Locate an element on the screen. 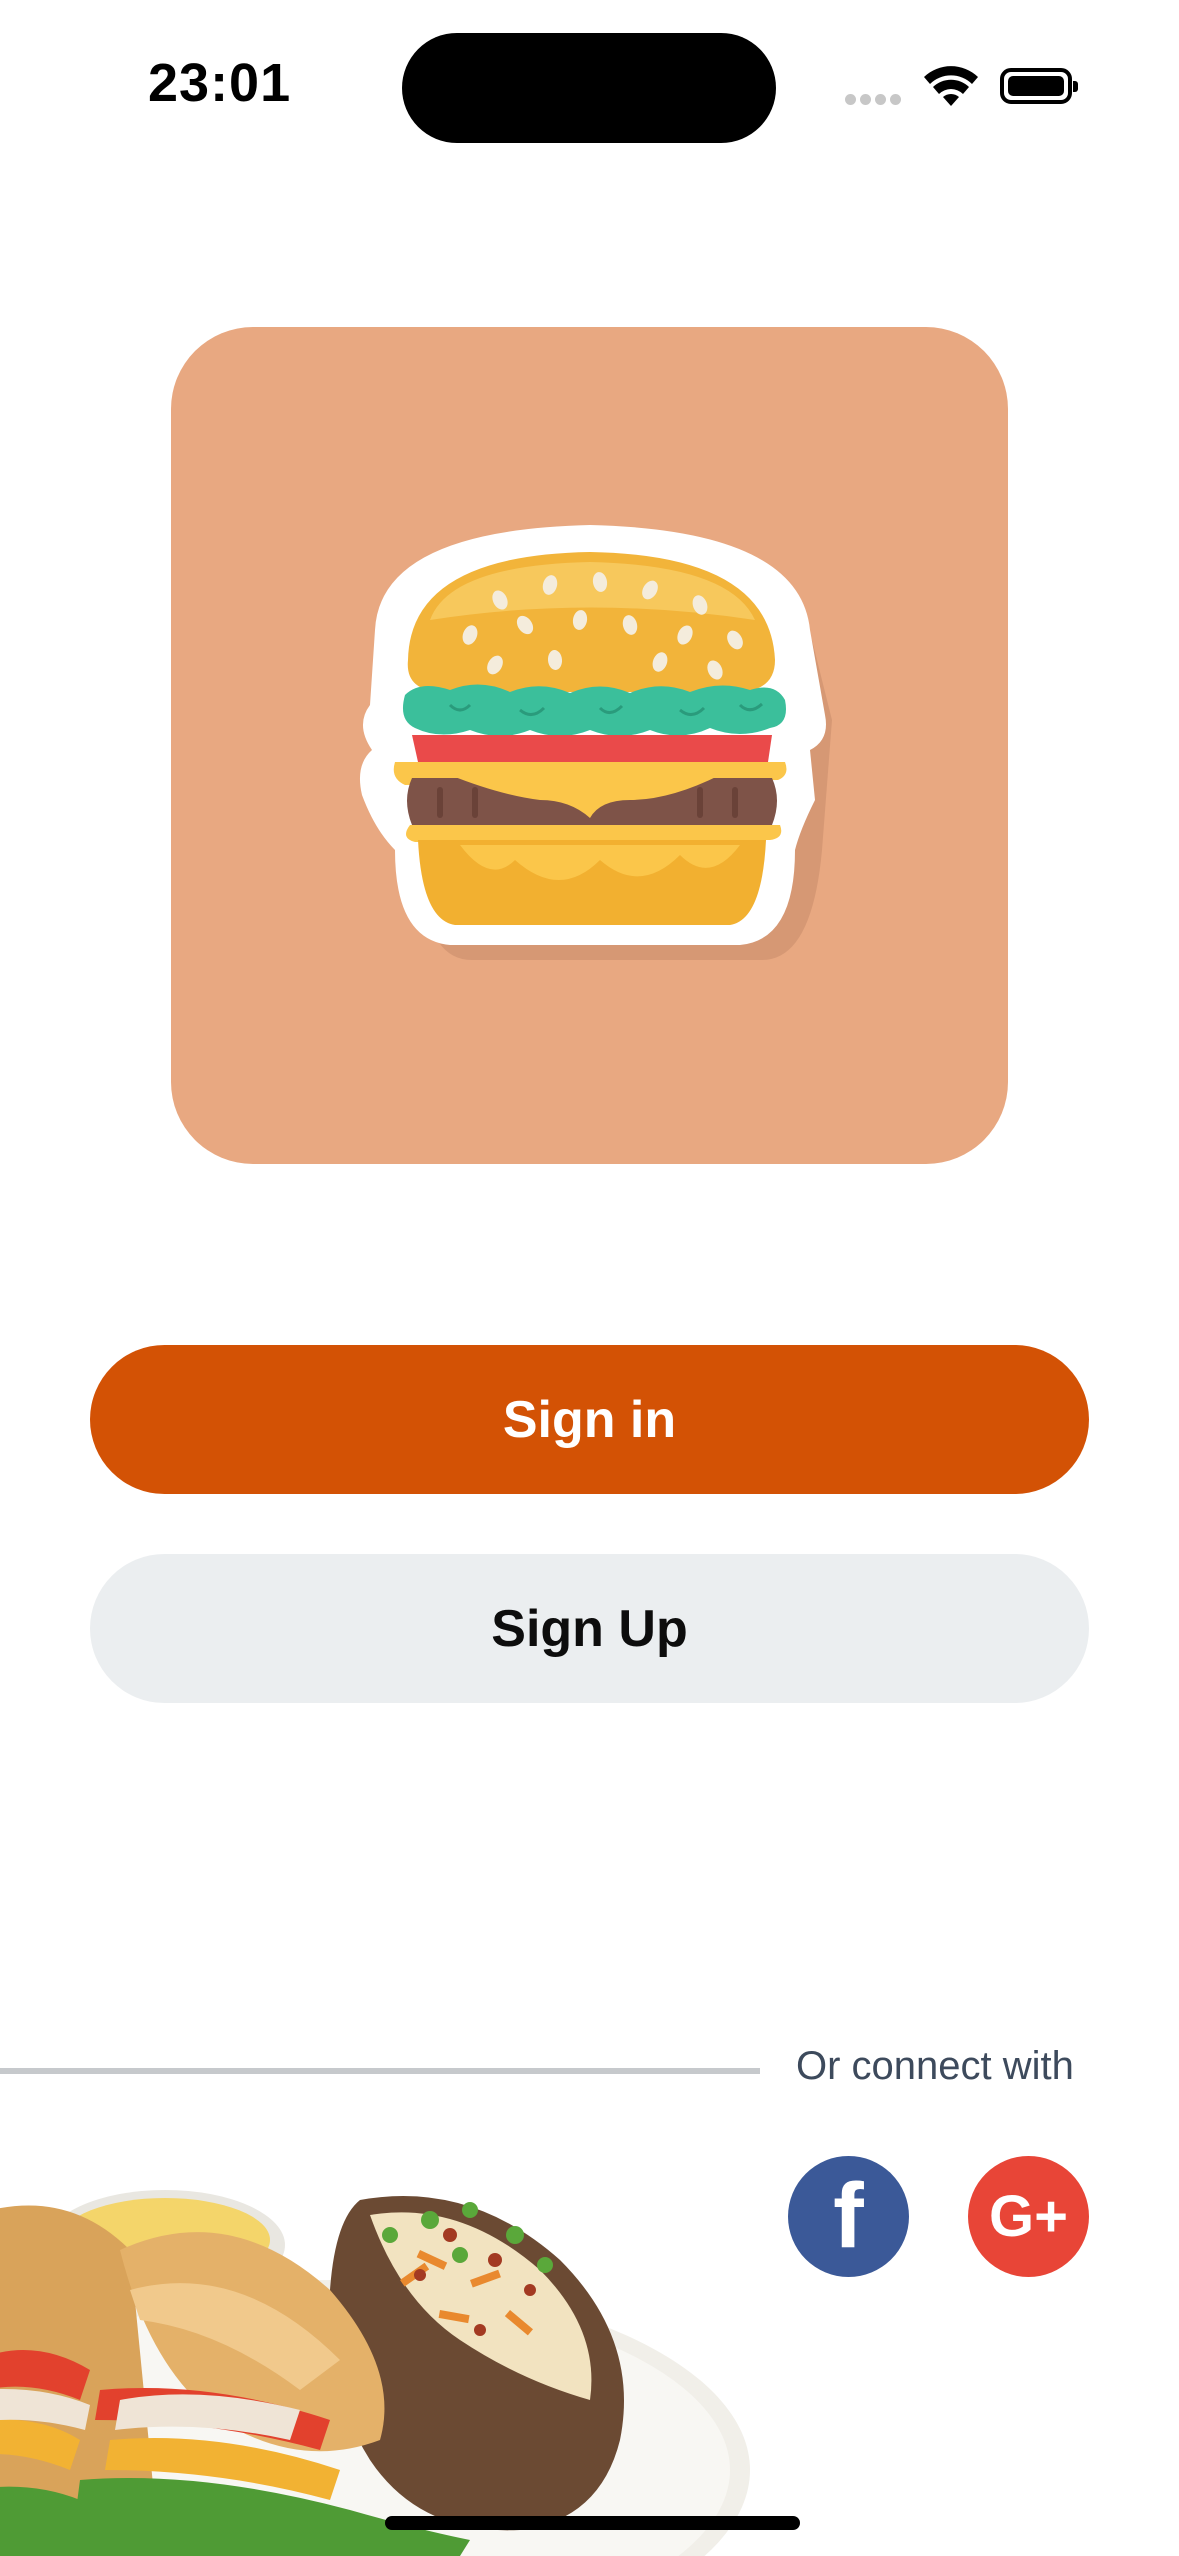 Image resolution: width=1179 pixels, height=2556 pixels. facebook-icon: f is located at coordinates (848, 2216).